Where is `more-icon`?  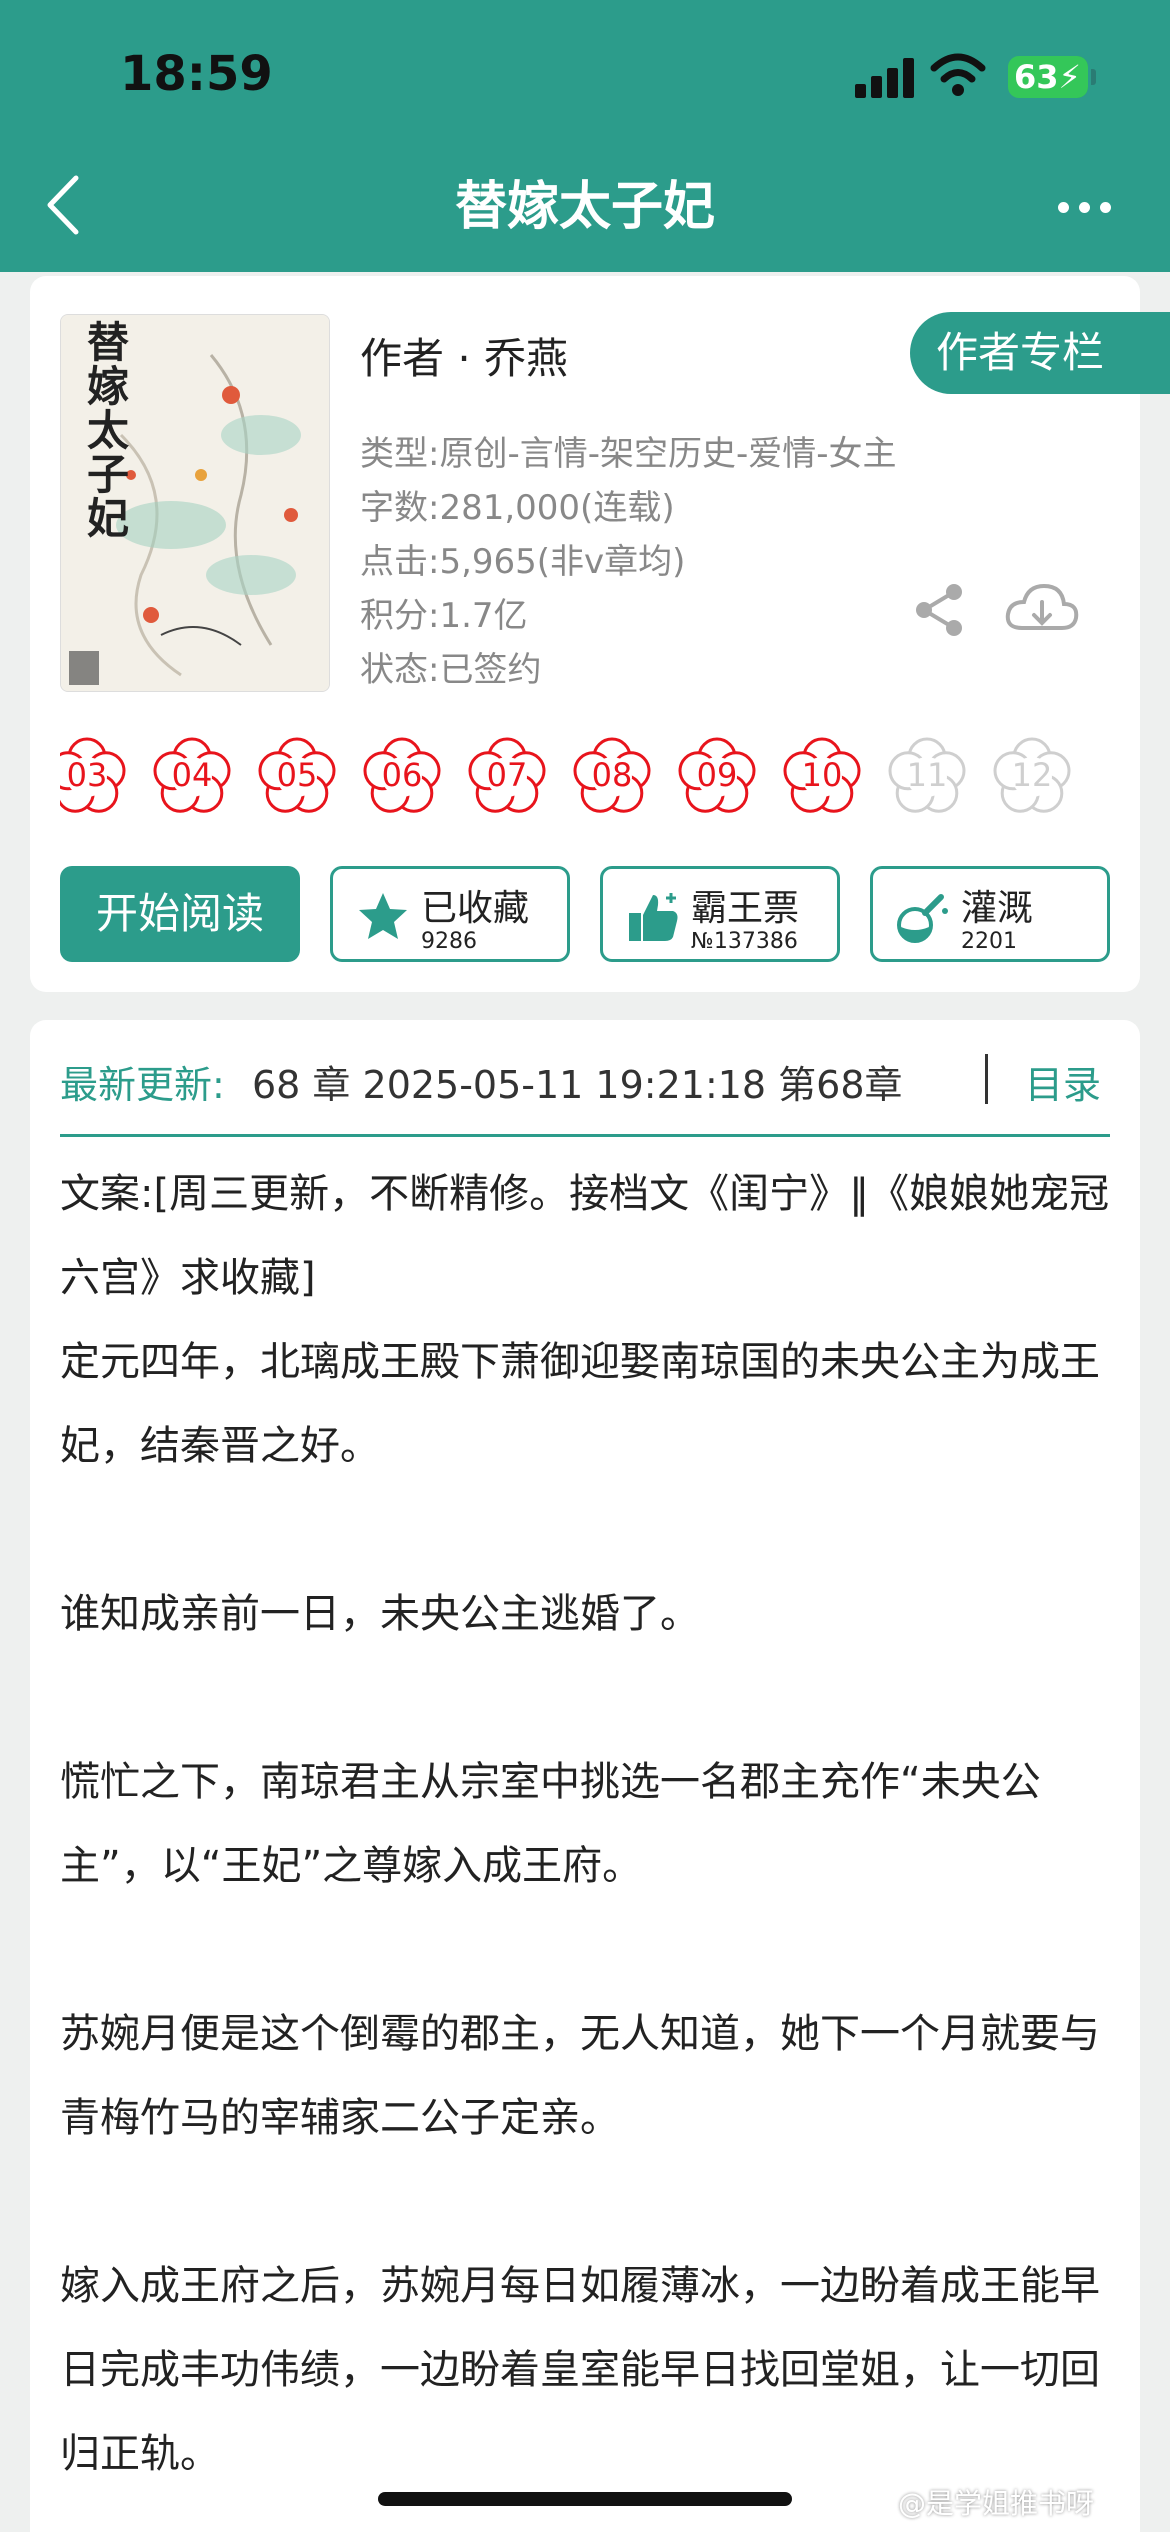
more-icon is located at coordinates (1084, 207).